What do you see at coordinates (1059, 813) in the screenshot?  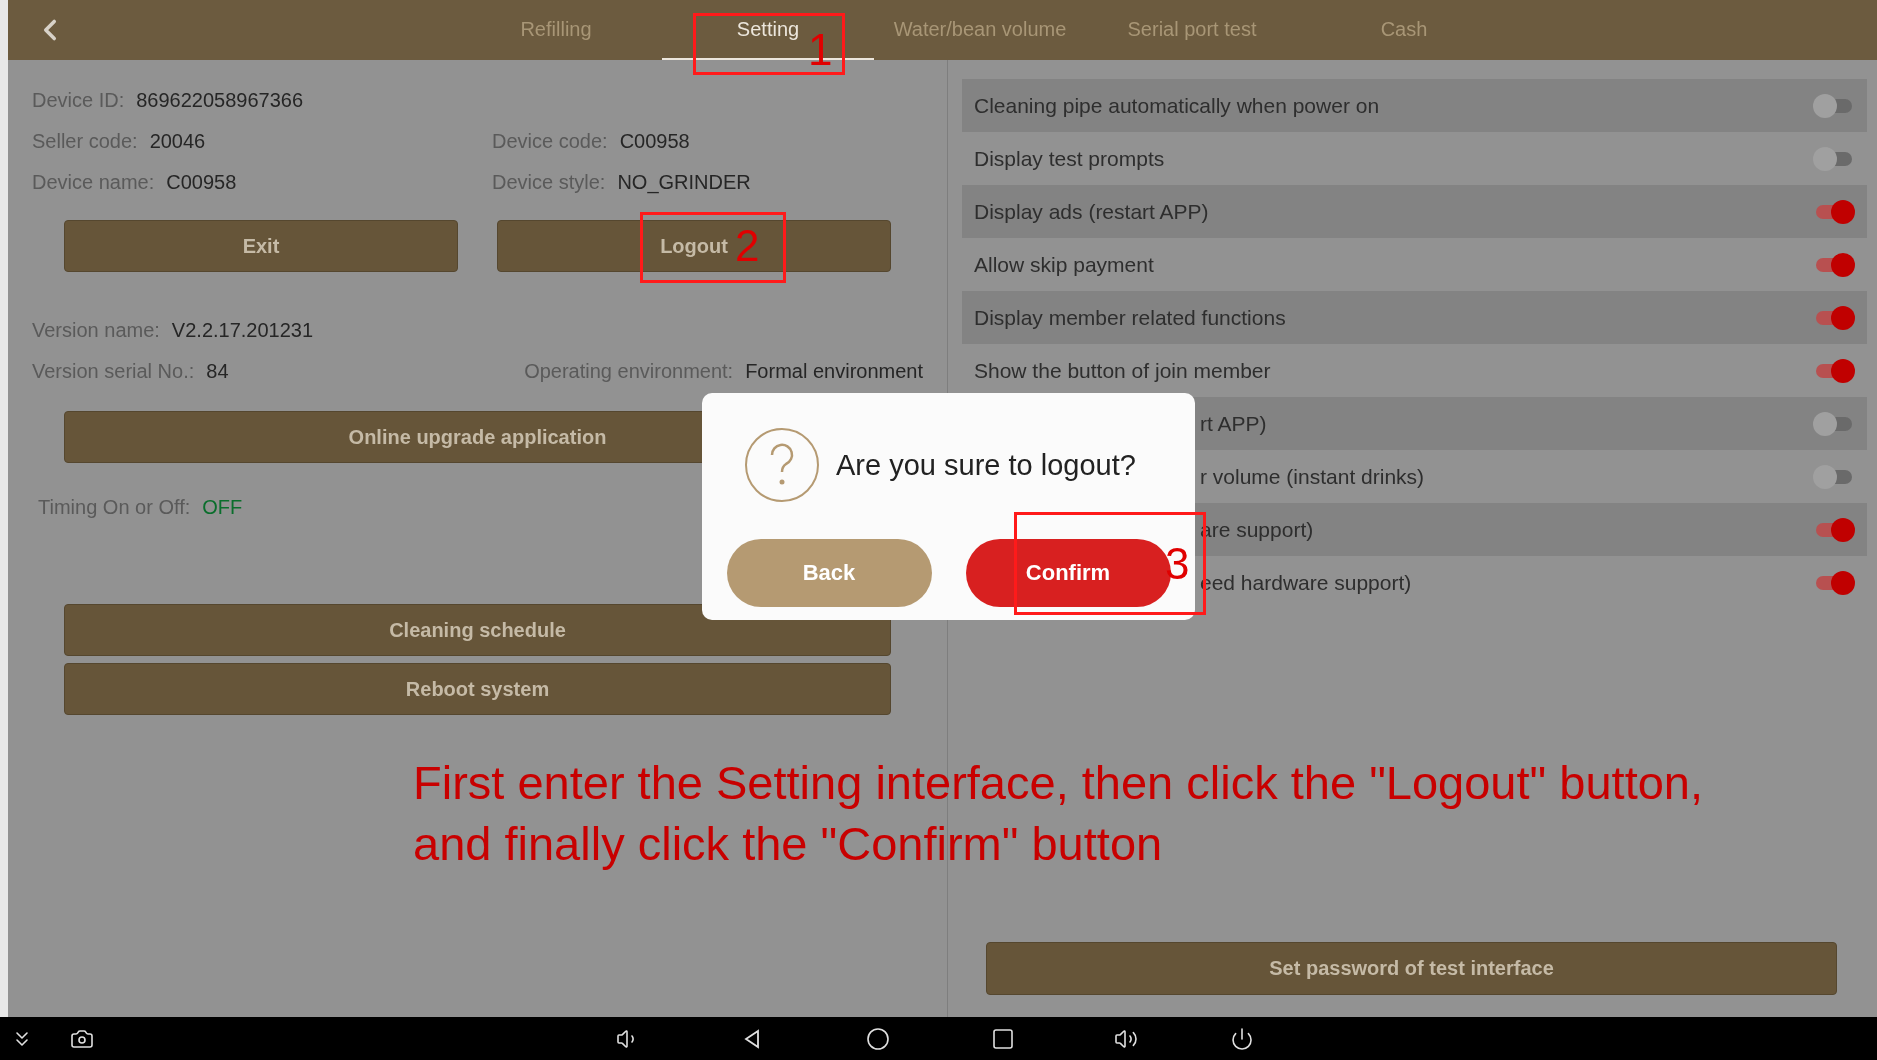 I see `instruction-text: First enter the Setting interface, then click the "Logout" button, and finally click the "Confirm" button` at bounding box center [1059, 813].